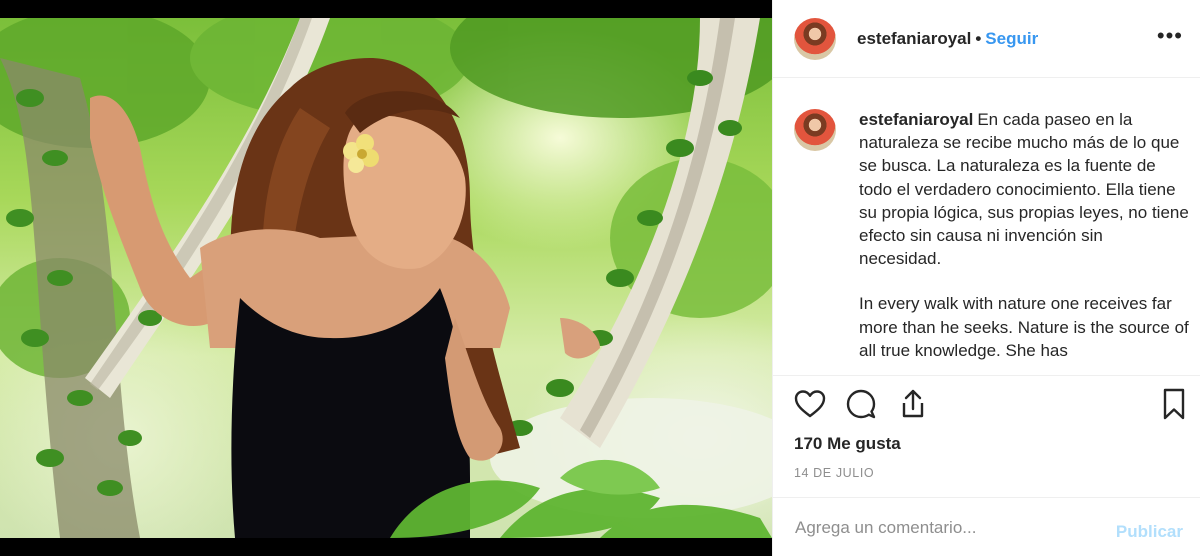  I want to click on more-options-icon: •••, so click(1170, 36).